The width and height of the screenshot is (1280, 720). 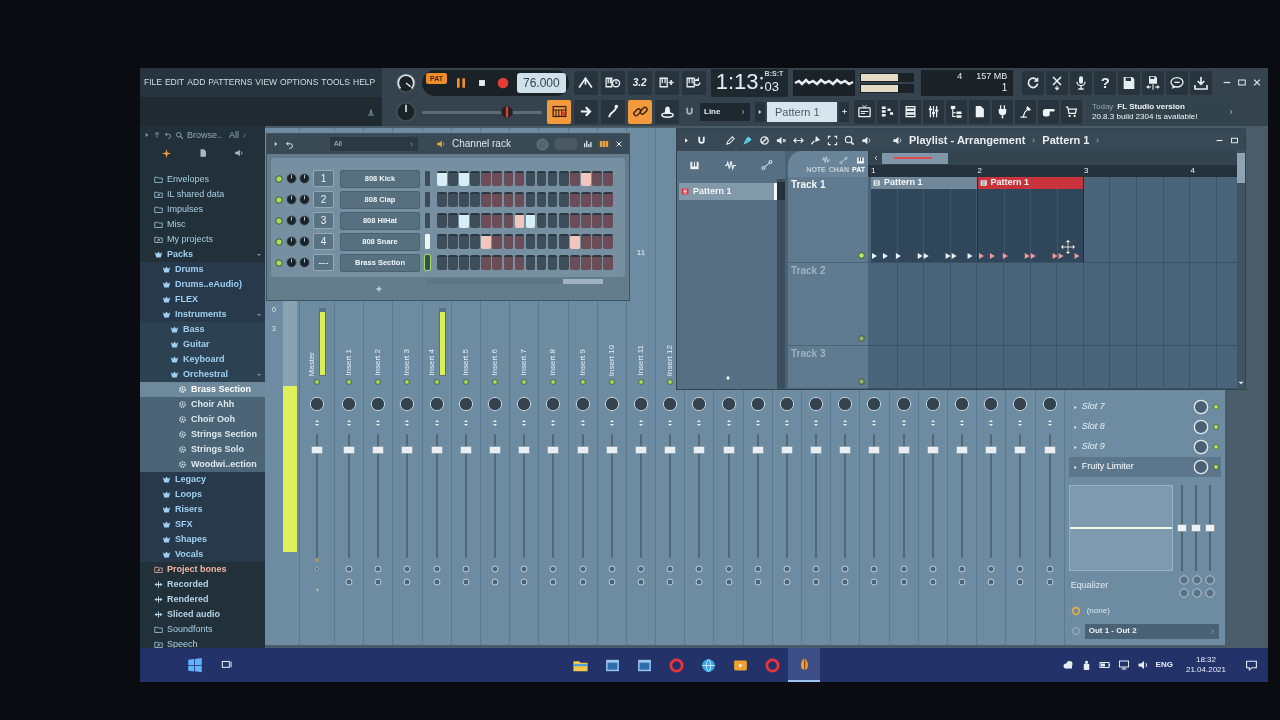 What do you see at coordinates (291, 178) in the screenshot?
I see `pan-knob` at bounding box center [291, 178].